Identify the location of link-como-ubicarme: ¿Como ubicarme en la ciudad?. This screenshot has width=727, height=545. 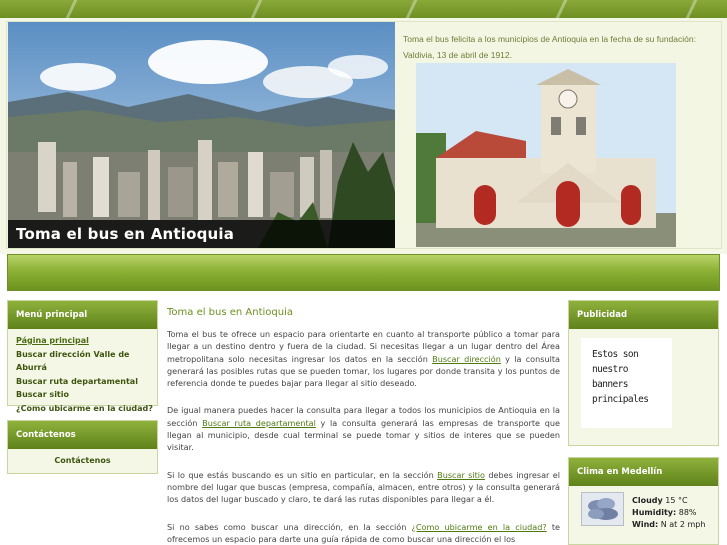
(479, 527).